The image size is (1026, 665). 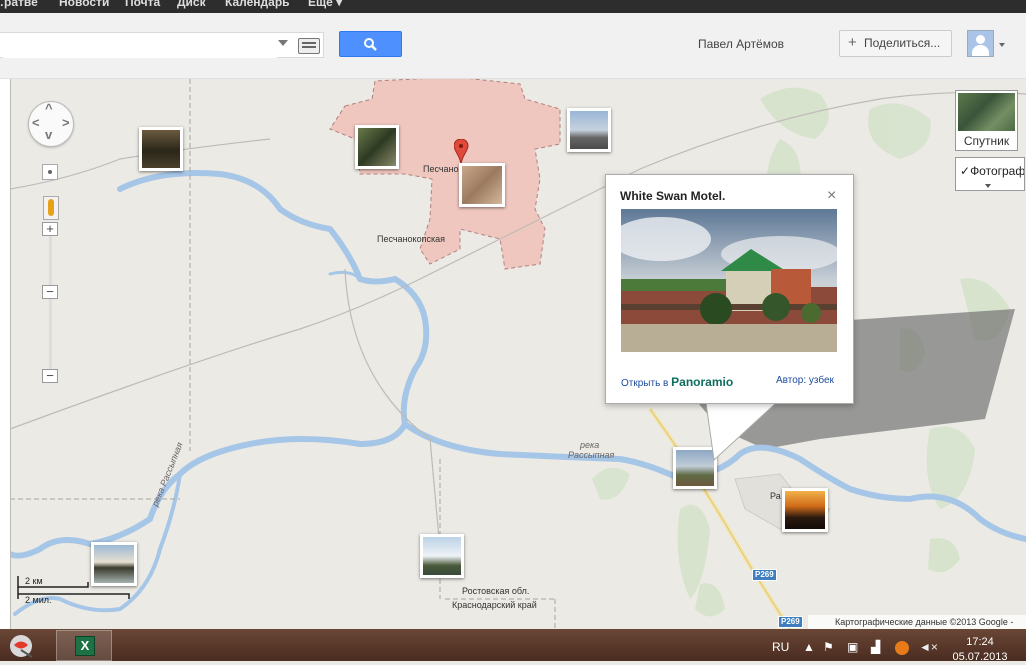 I want to click on photos-layer-toggle: ✓Фотографии, so click(x=990, y=174).